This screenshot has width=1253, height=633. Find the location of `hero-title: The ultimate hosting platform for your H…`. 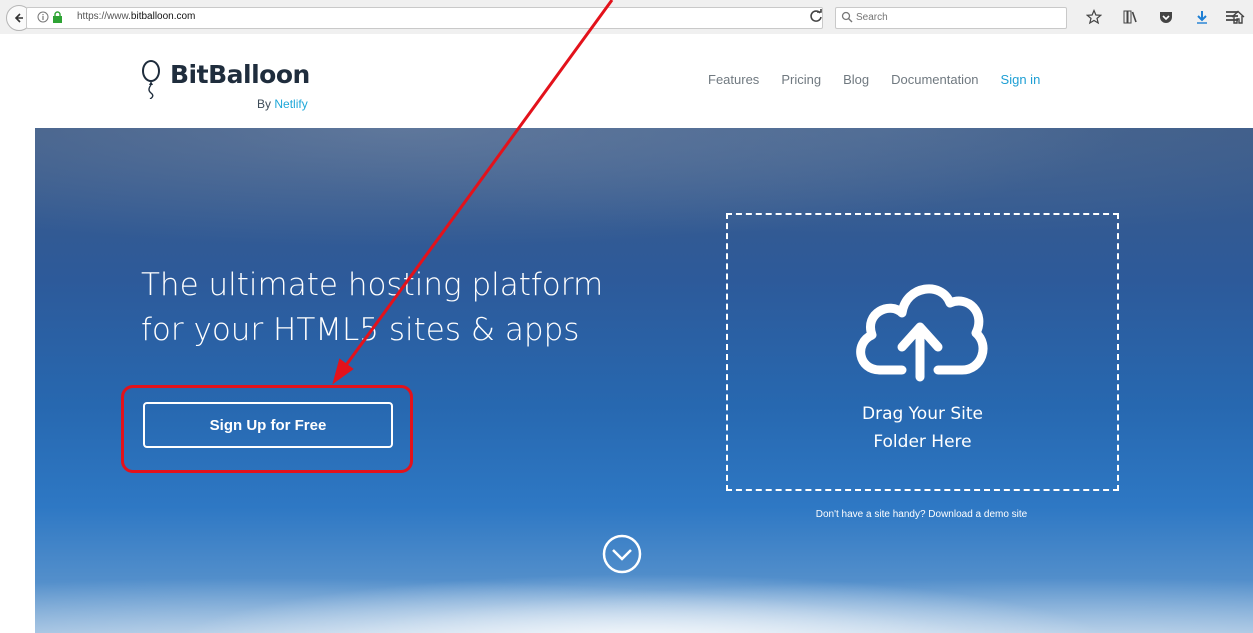

hero-title: The ultimate hosting platform for your H… is located at coordinates (372, 308).